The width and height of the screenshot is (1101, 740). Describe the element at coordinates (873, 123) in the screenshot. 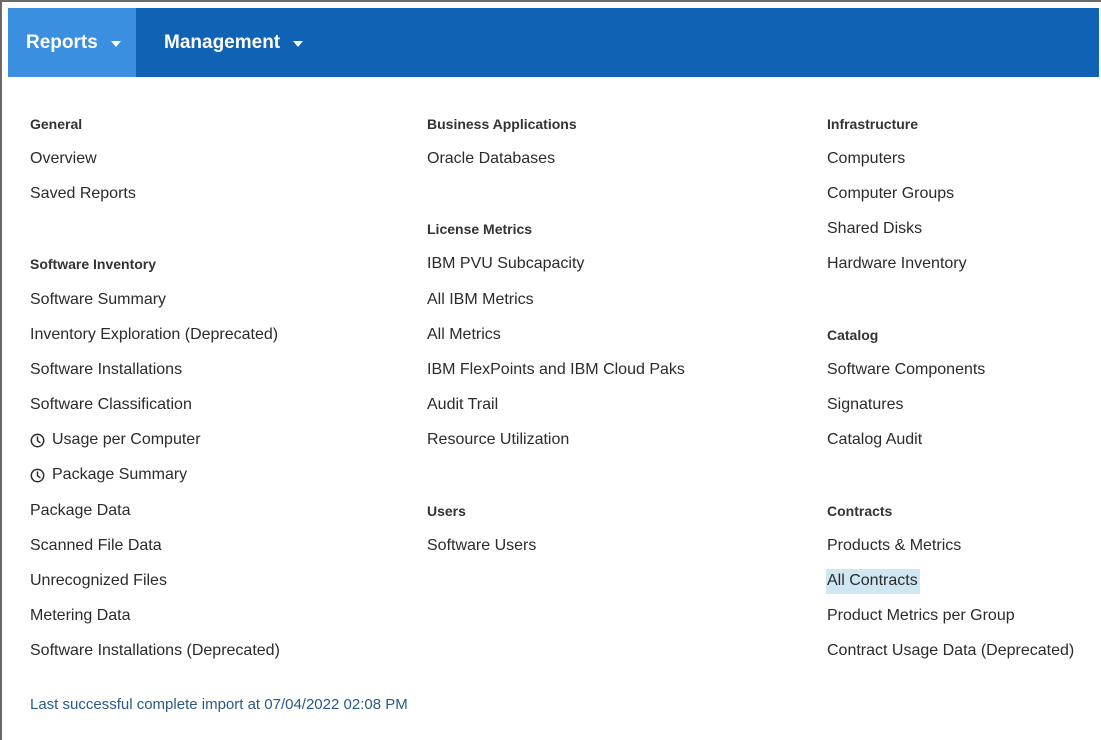

I see `section-heading-infrastructure: Infrastructure` at that location.